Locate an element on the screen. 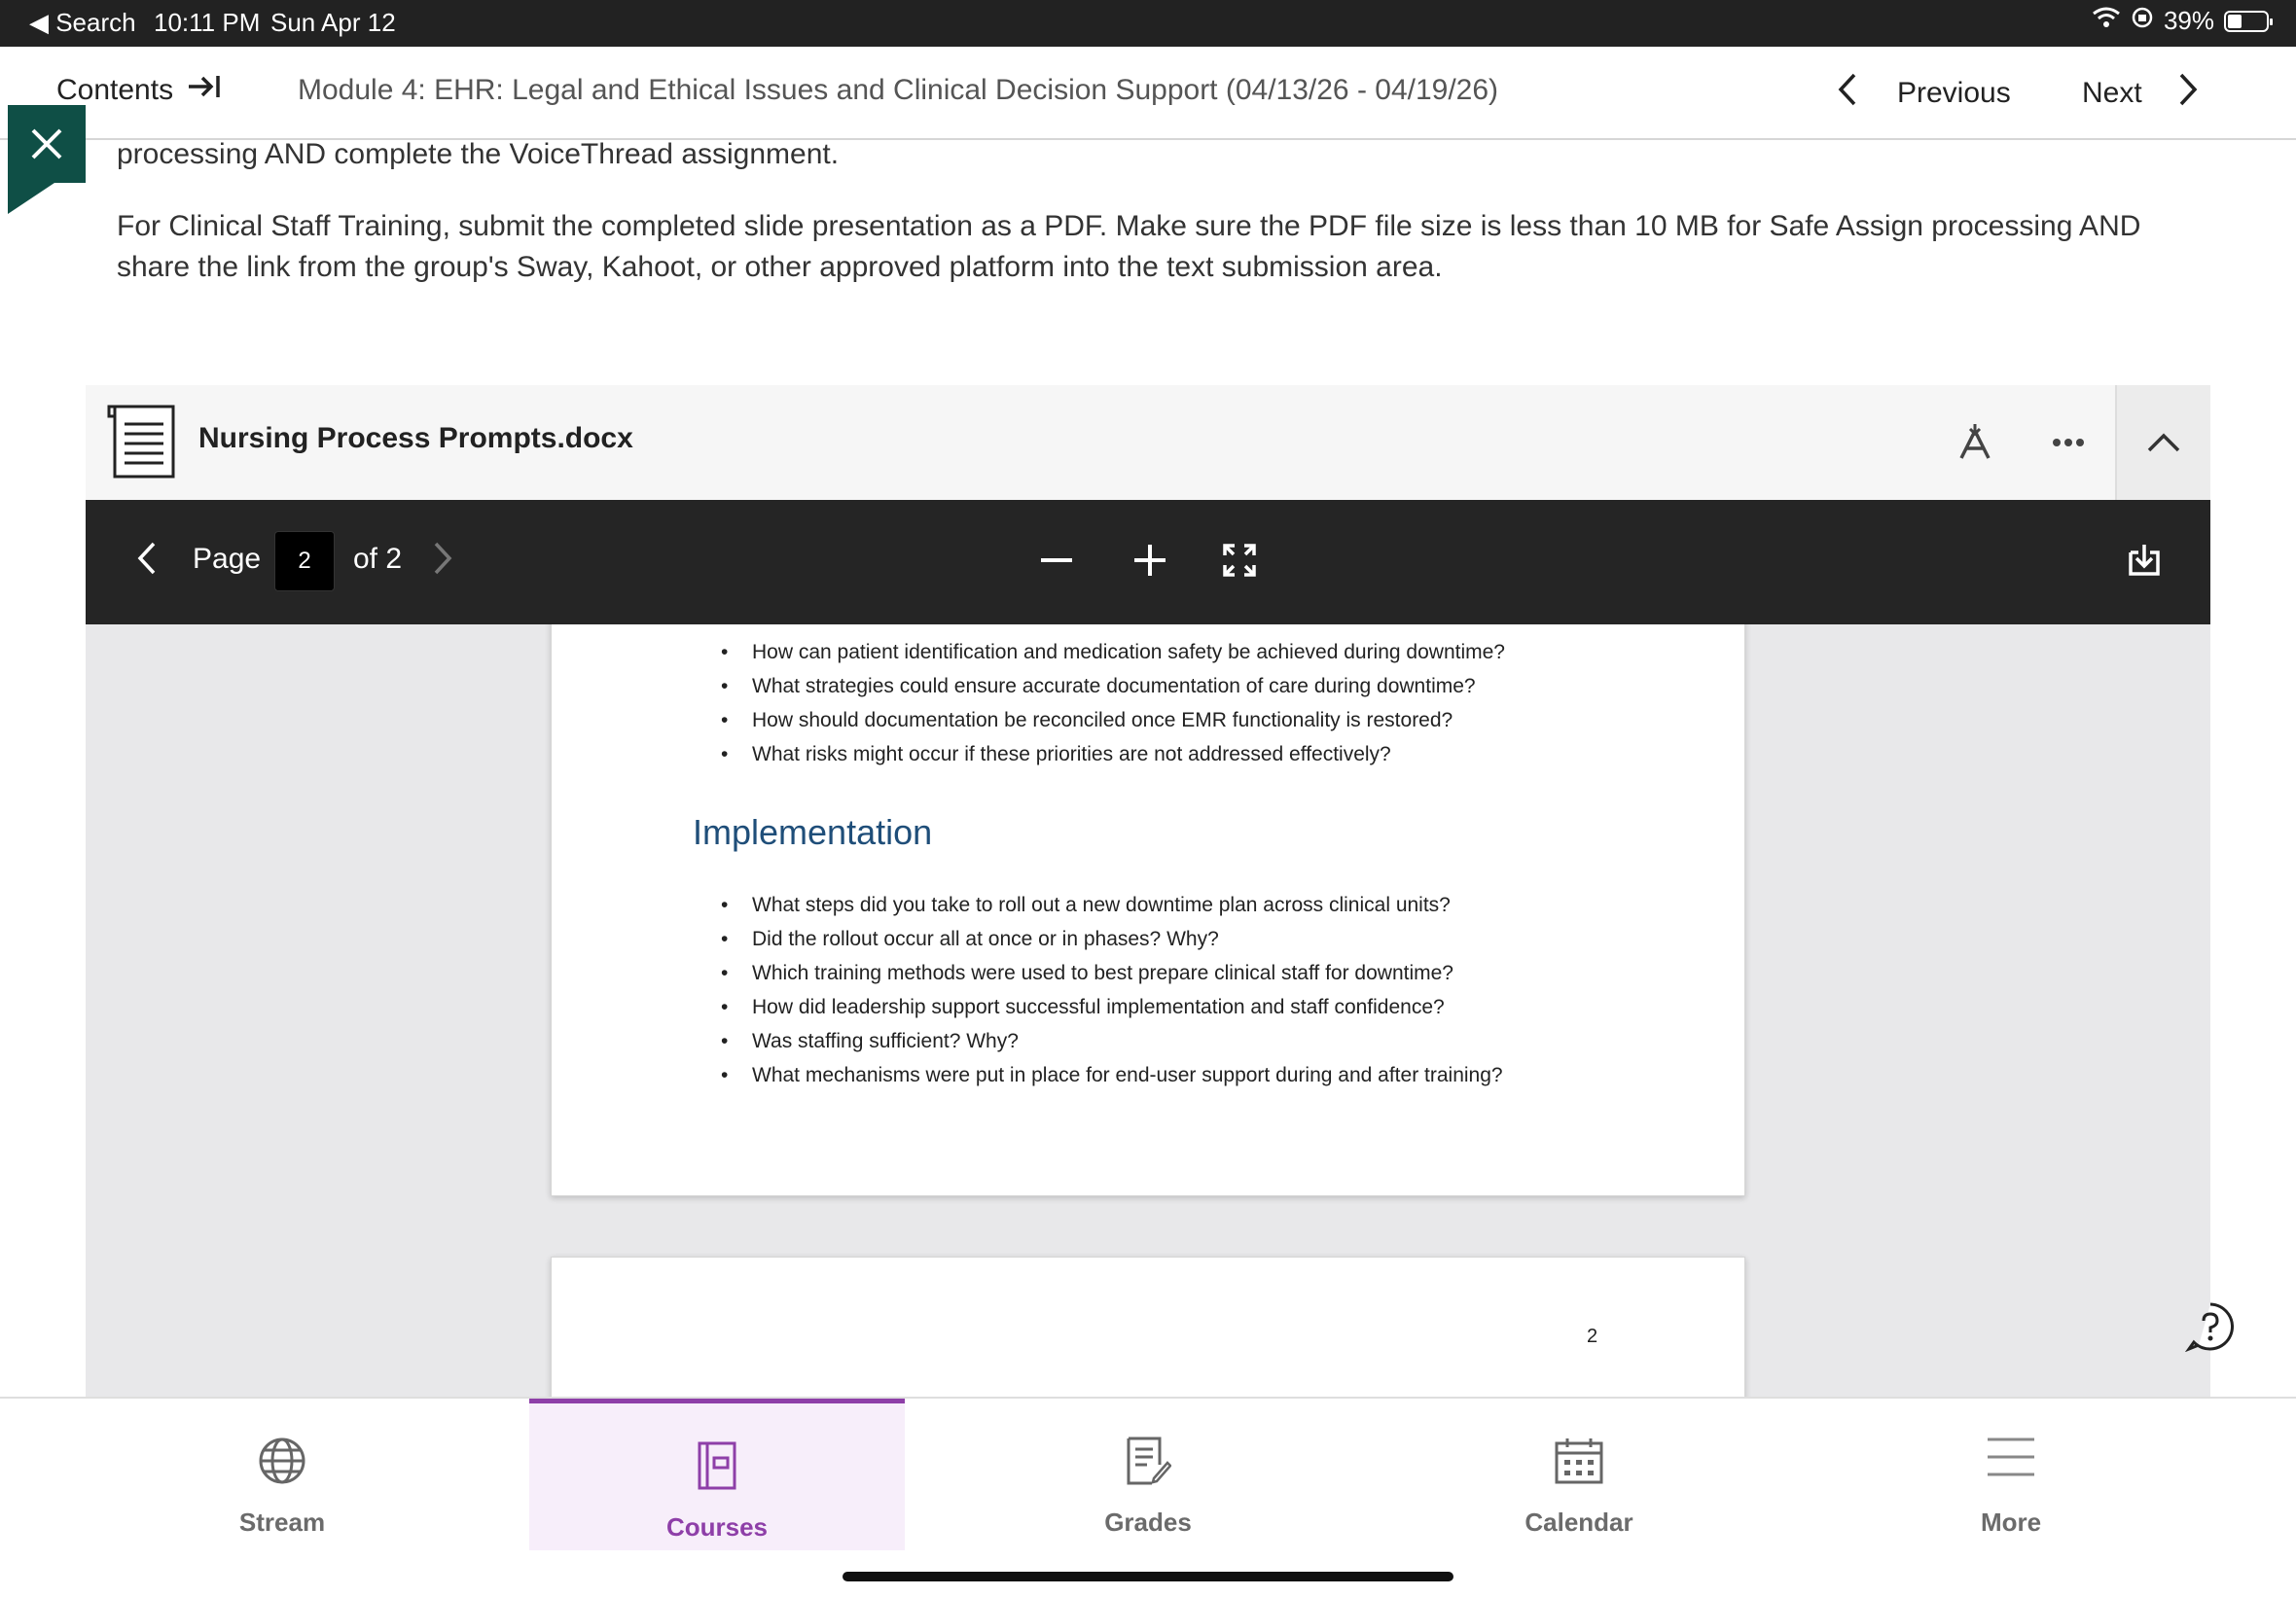 The width and height of the screenshot is (2296, 1597). help-button is located at coordinates (2210, 1329).